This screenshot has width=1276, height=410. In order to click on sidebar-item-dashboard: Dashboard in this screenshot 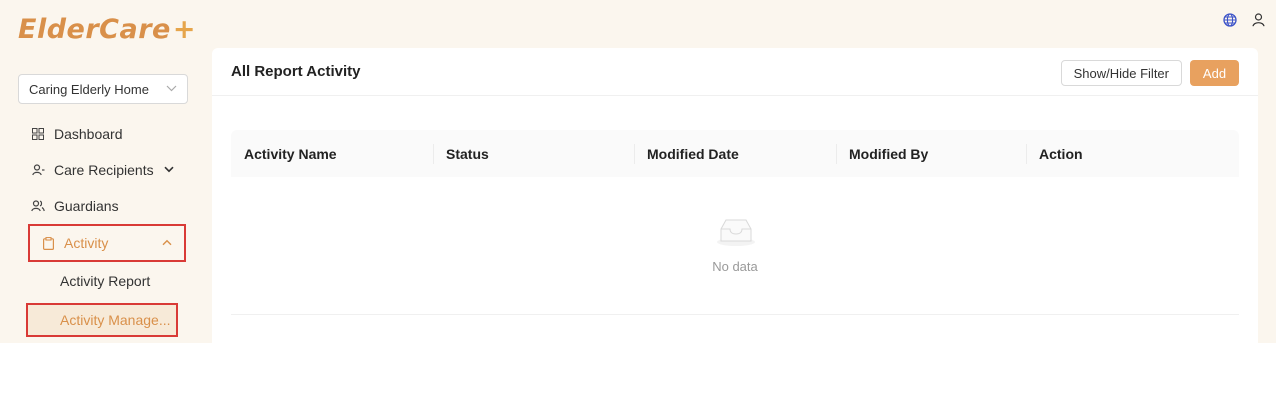, I will do `click(76, 134)`.